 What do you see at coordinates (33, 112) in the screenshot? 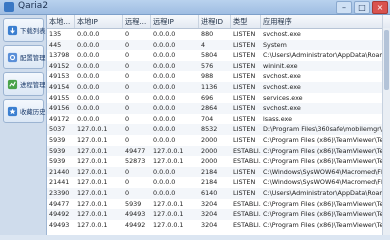
I see `sidebar-item-label: 收藏历史` at bounding box center [33, 112].